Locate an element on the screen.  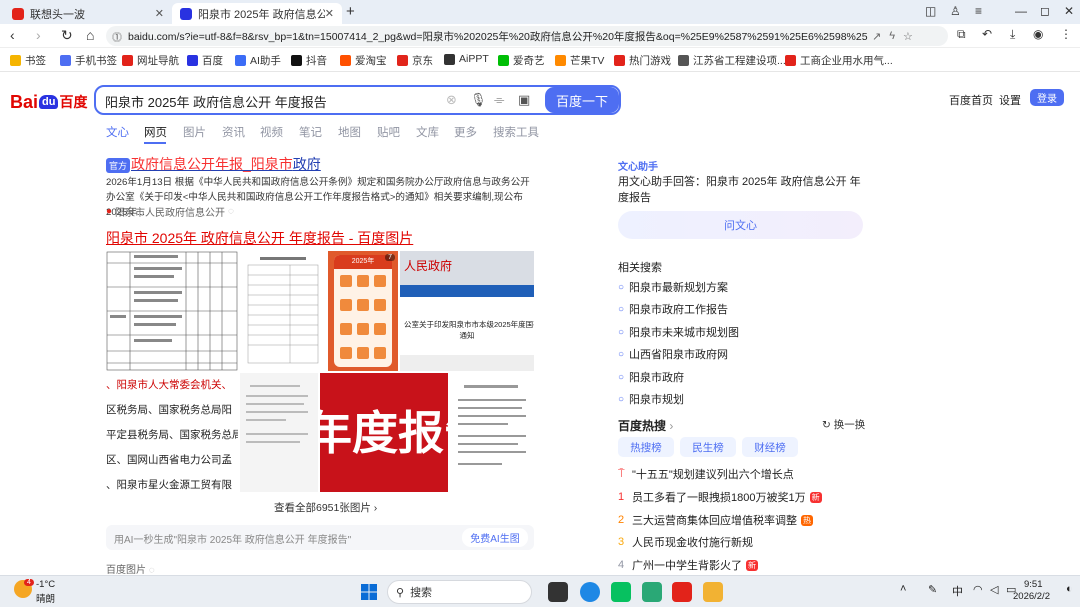
star-icon: ☆ is located at coordinates (908, 36).